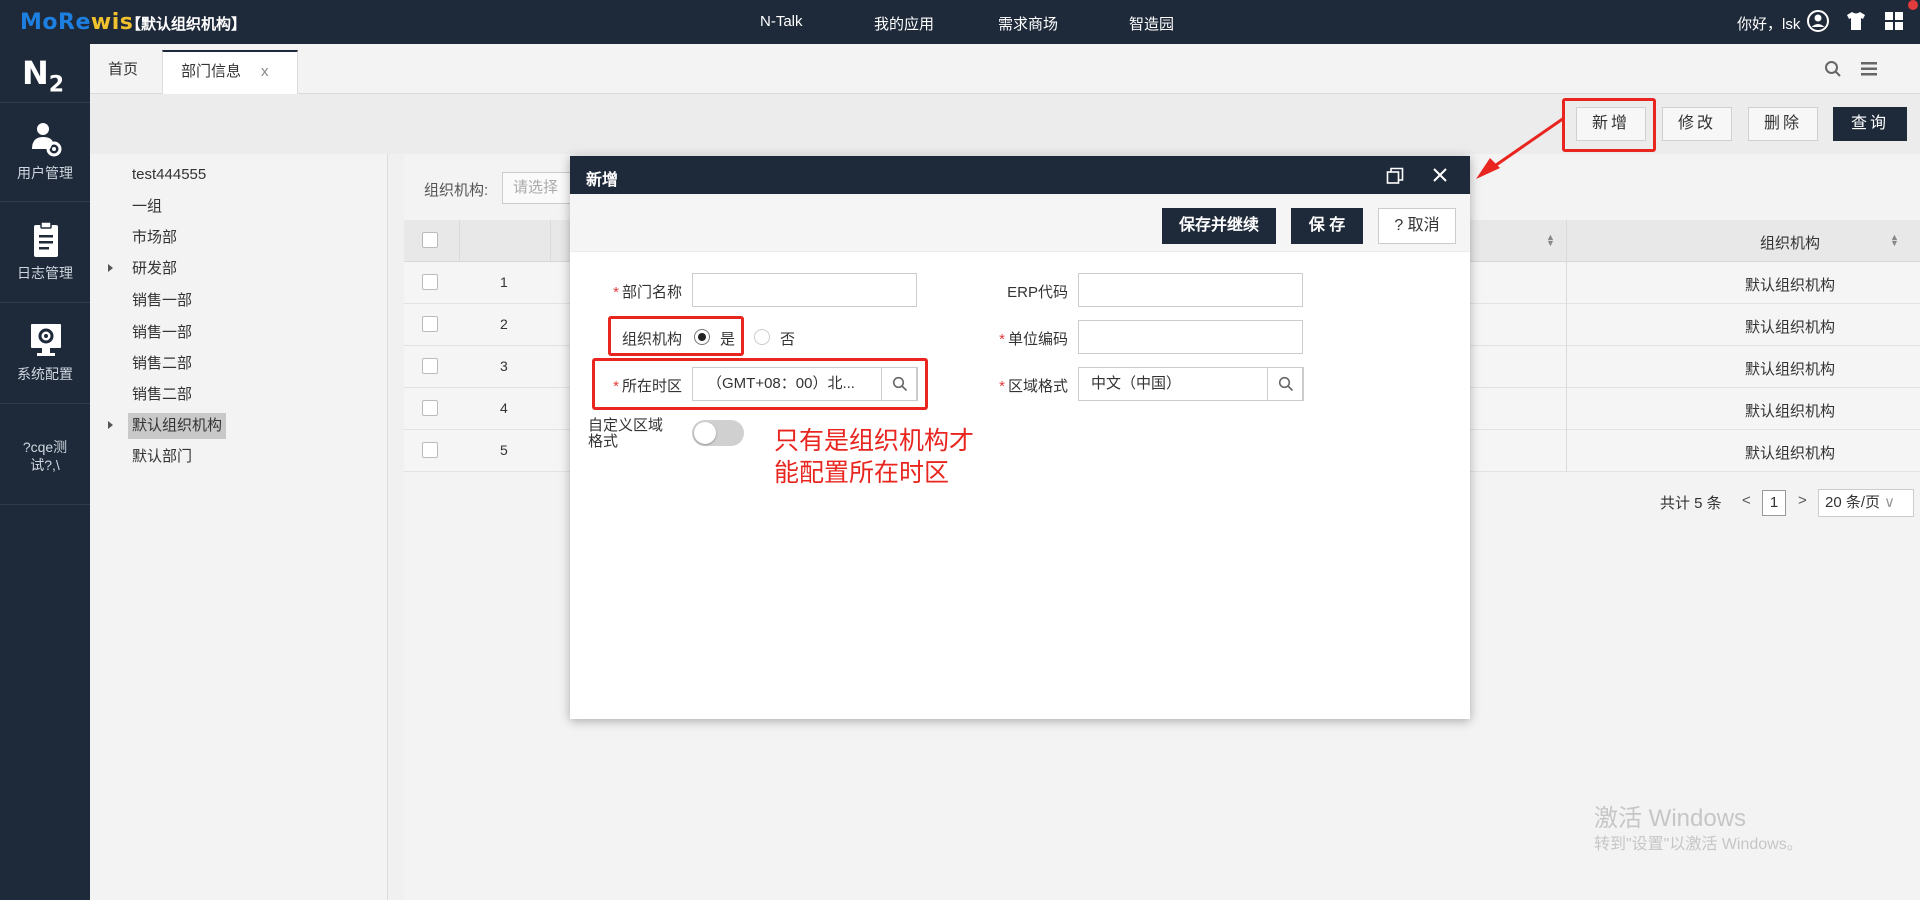  What do you see at coordinates (1746, 500) in the screenshot?
I see `pager-prev-icon: <` at bounding box center [1746, 500].